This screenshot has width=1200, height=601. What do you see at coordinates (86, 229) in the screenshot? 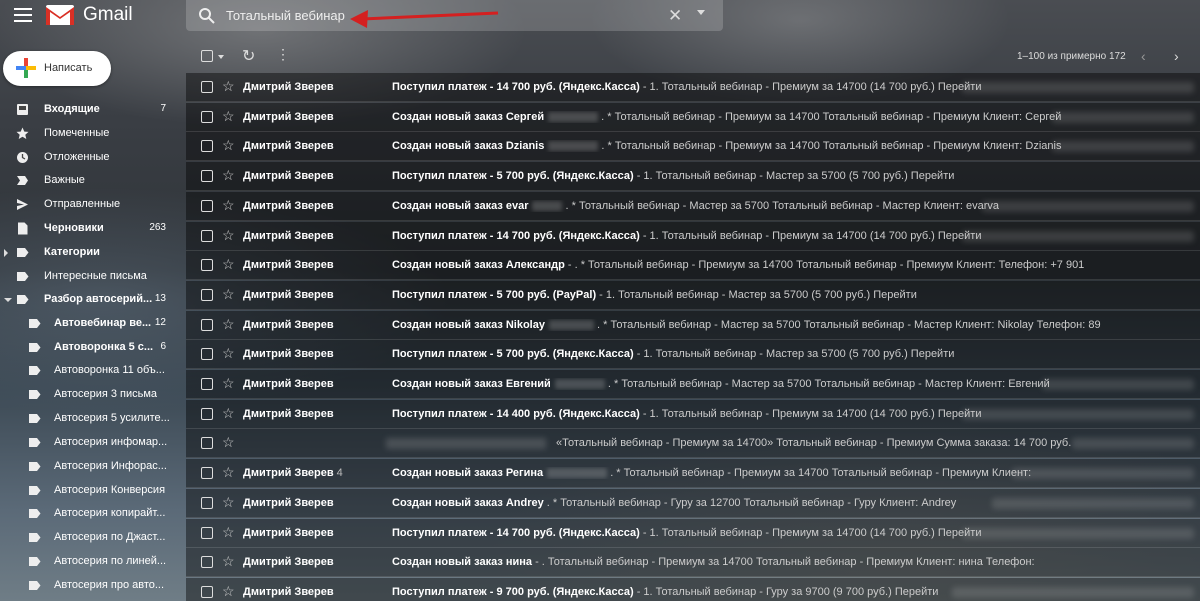
I see `sidebar-item: Черновики 263` at bounding box center [86, 229].